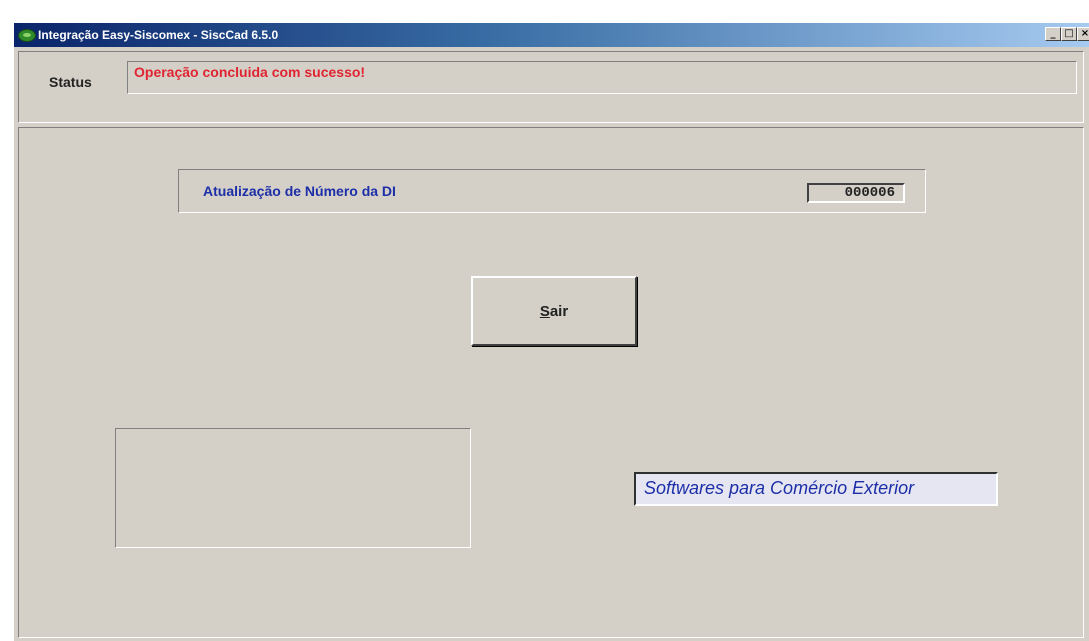  What do you see at coordinates (299, 191) in the screenshot?
I see `di-update-label: Atualização de Número da DI` at bounding box center [299, 191].